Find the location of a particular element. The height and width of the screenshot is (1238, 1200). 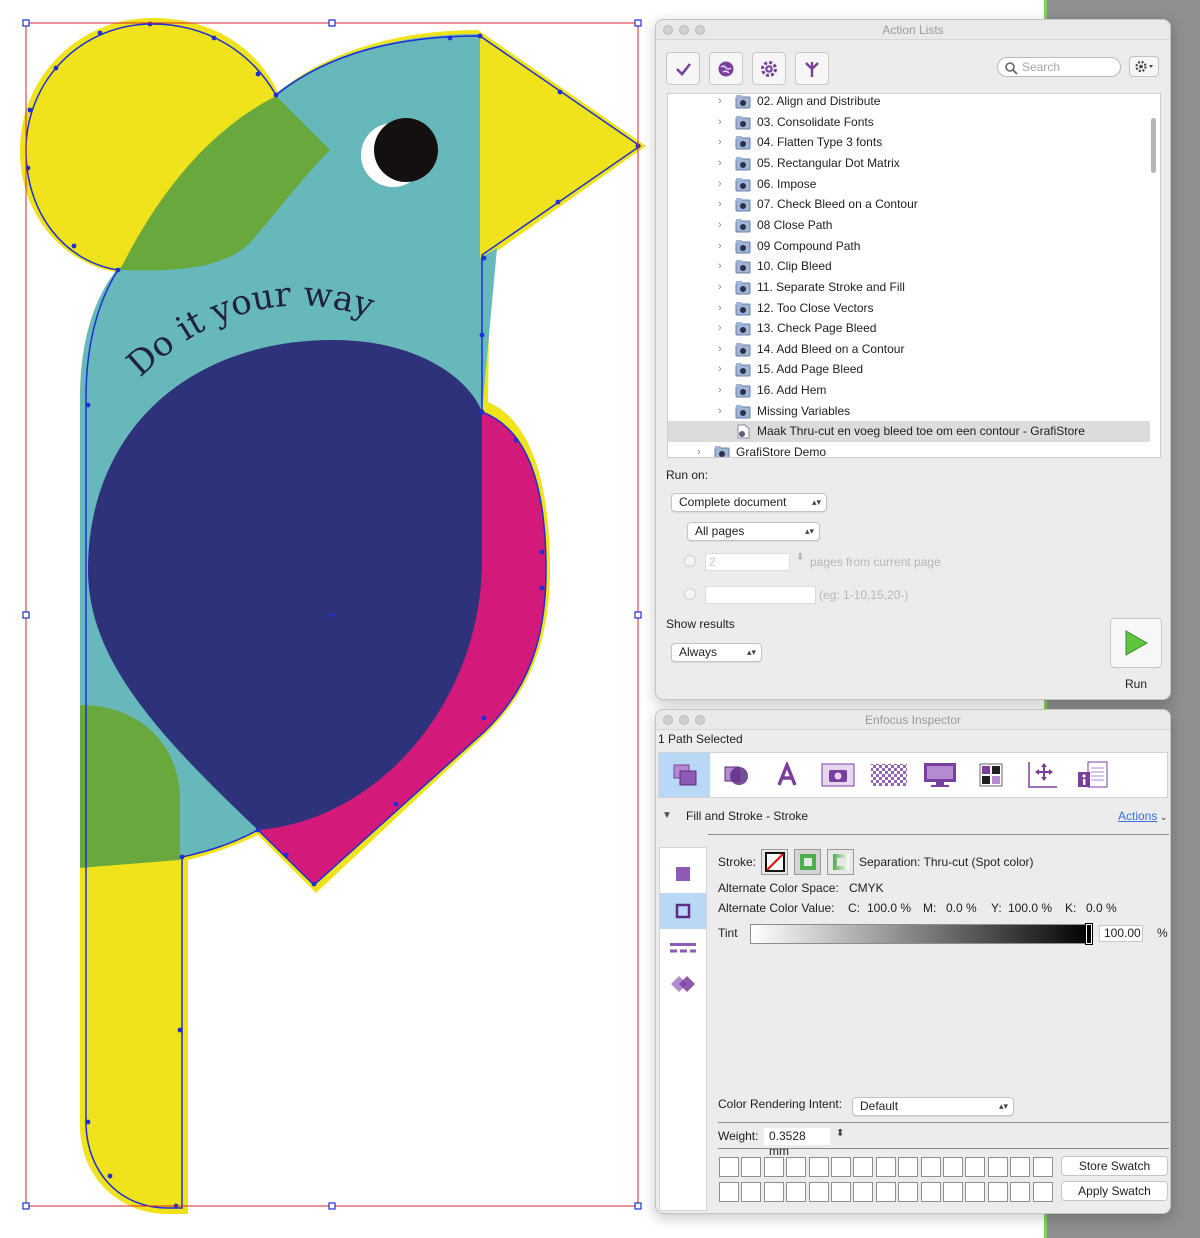

search-input is located at coordinates (1069, 67).